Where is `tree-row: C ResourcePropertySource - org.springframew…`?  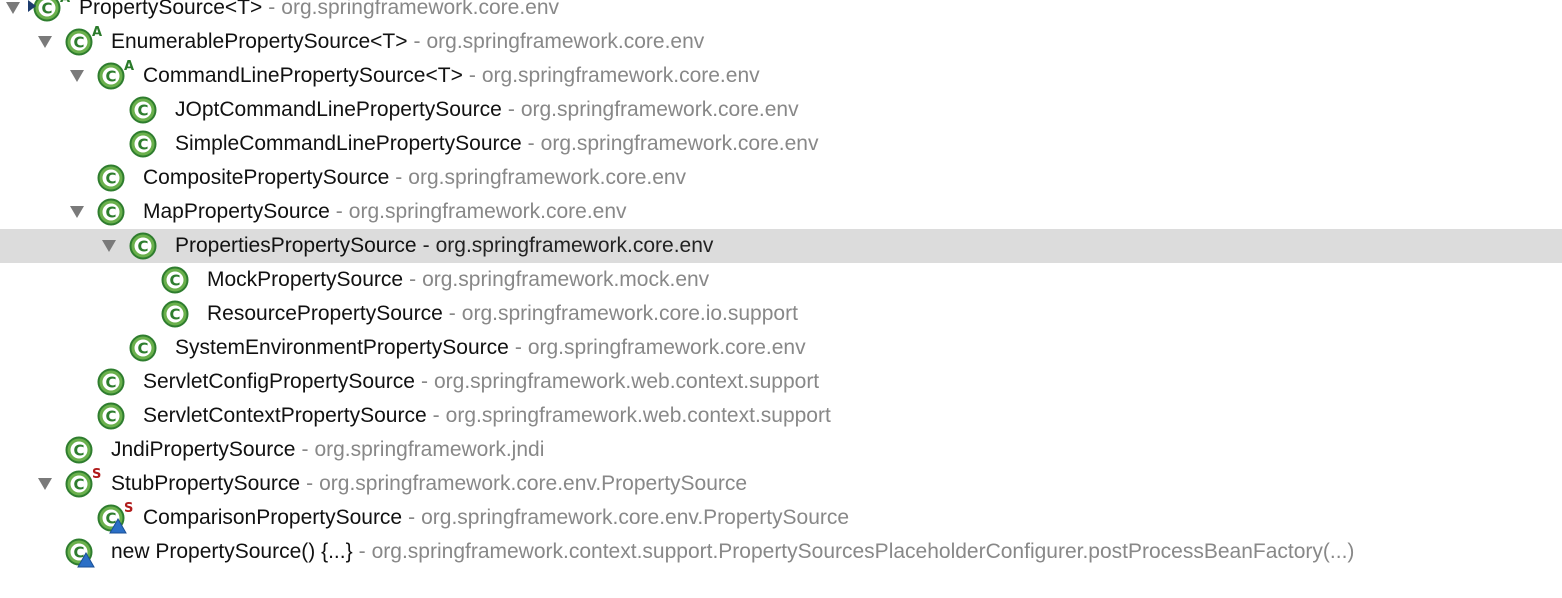 tree-row: C ResourcePropertySource - org.springframew… is located at coordinates (781, 314).